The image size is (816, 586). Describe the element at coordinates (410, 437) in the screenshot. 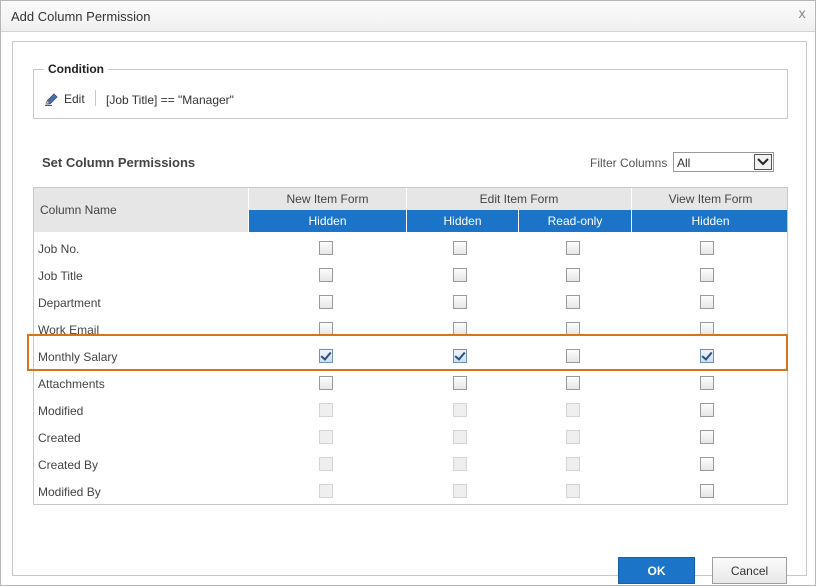

I see `table-row: Created` at that location.